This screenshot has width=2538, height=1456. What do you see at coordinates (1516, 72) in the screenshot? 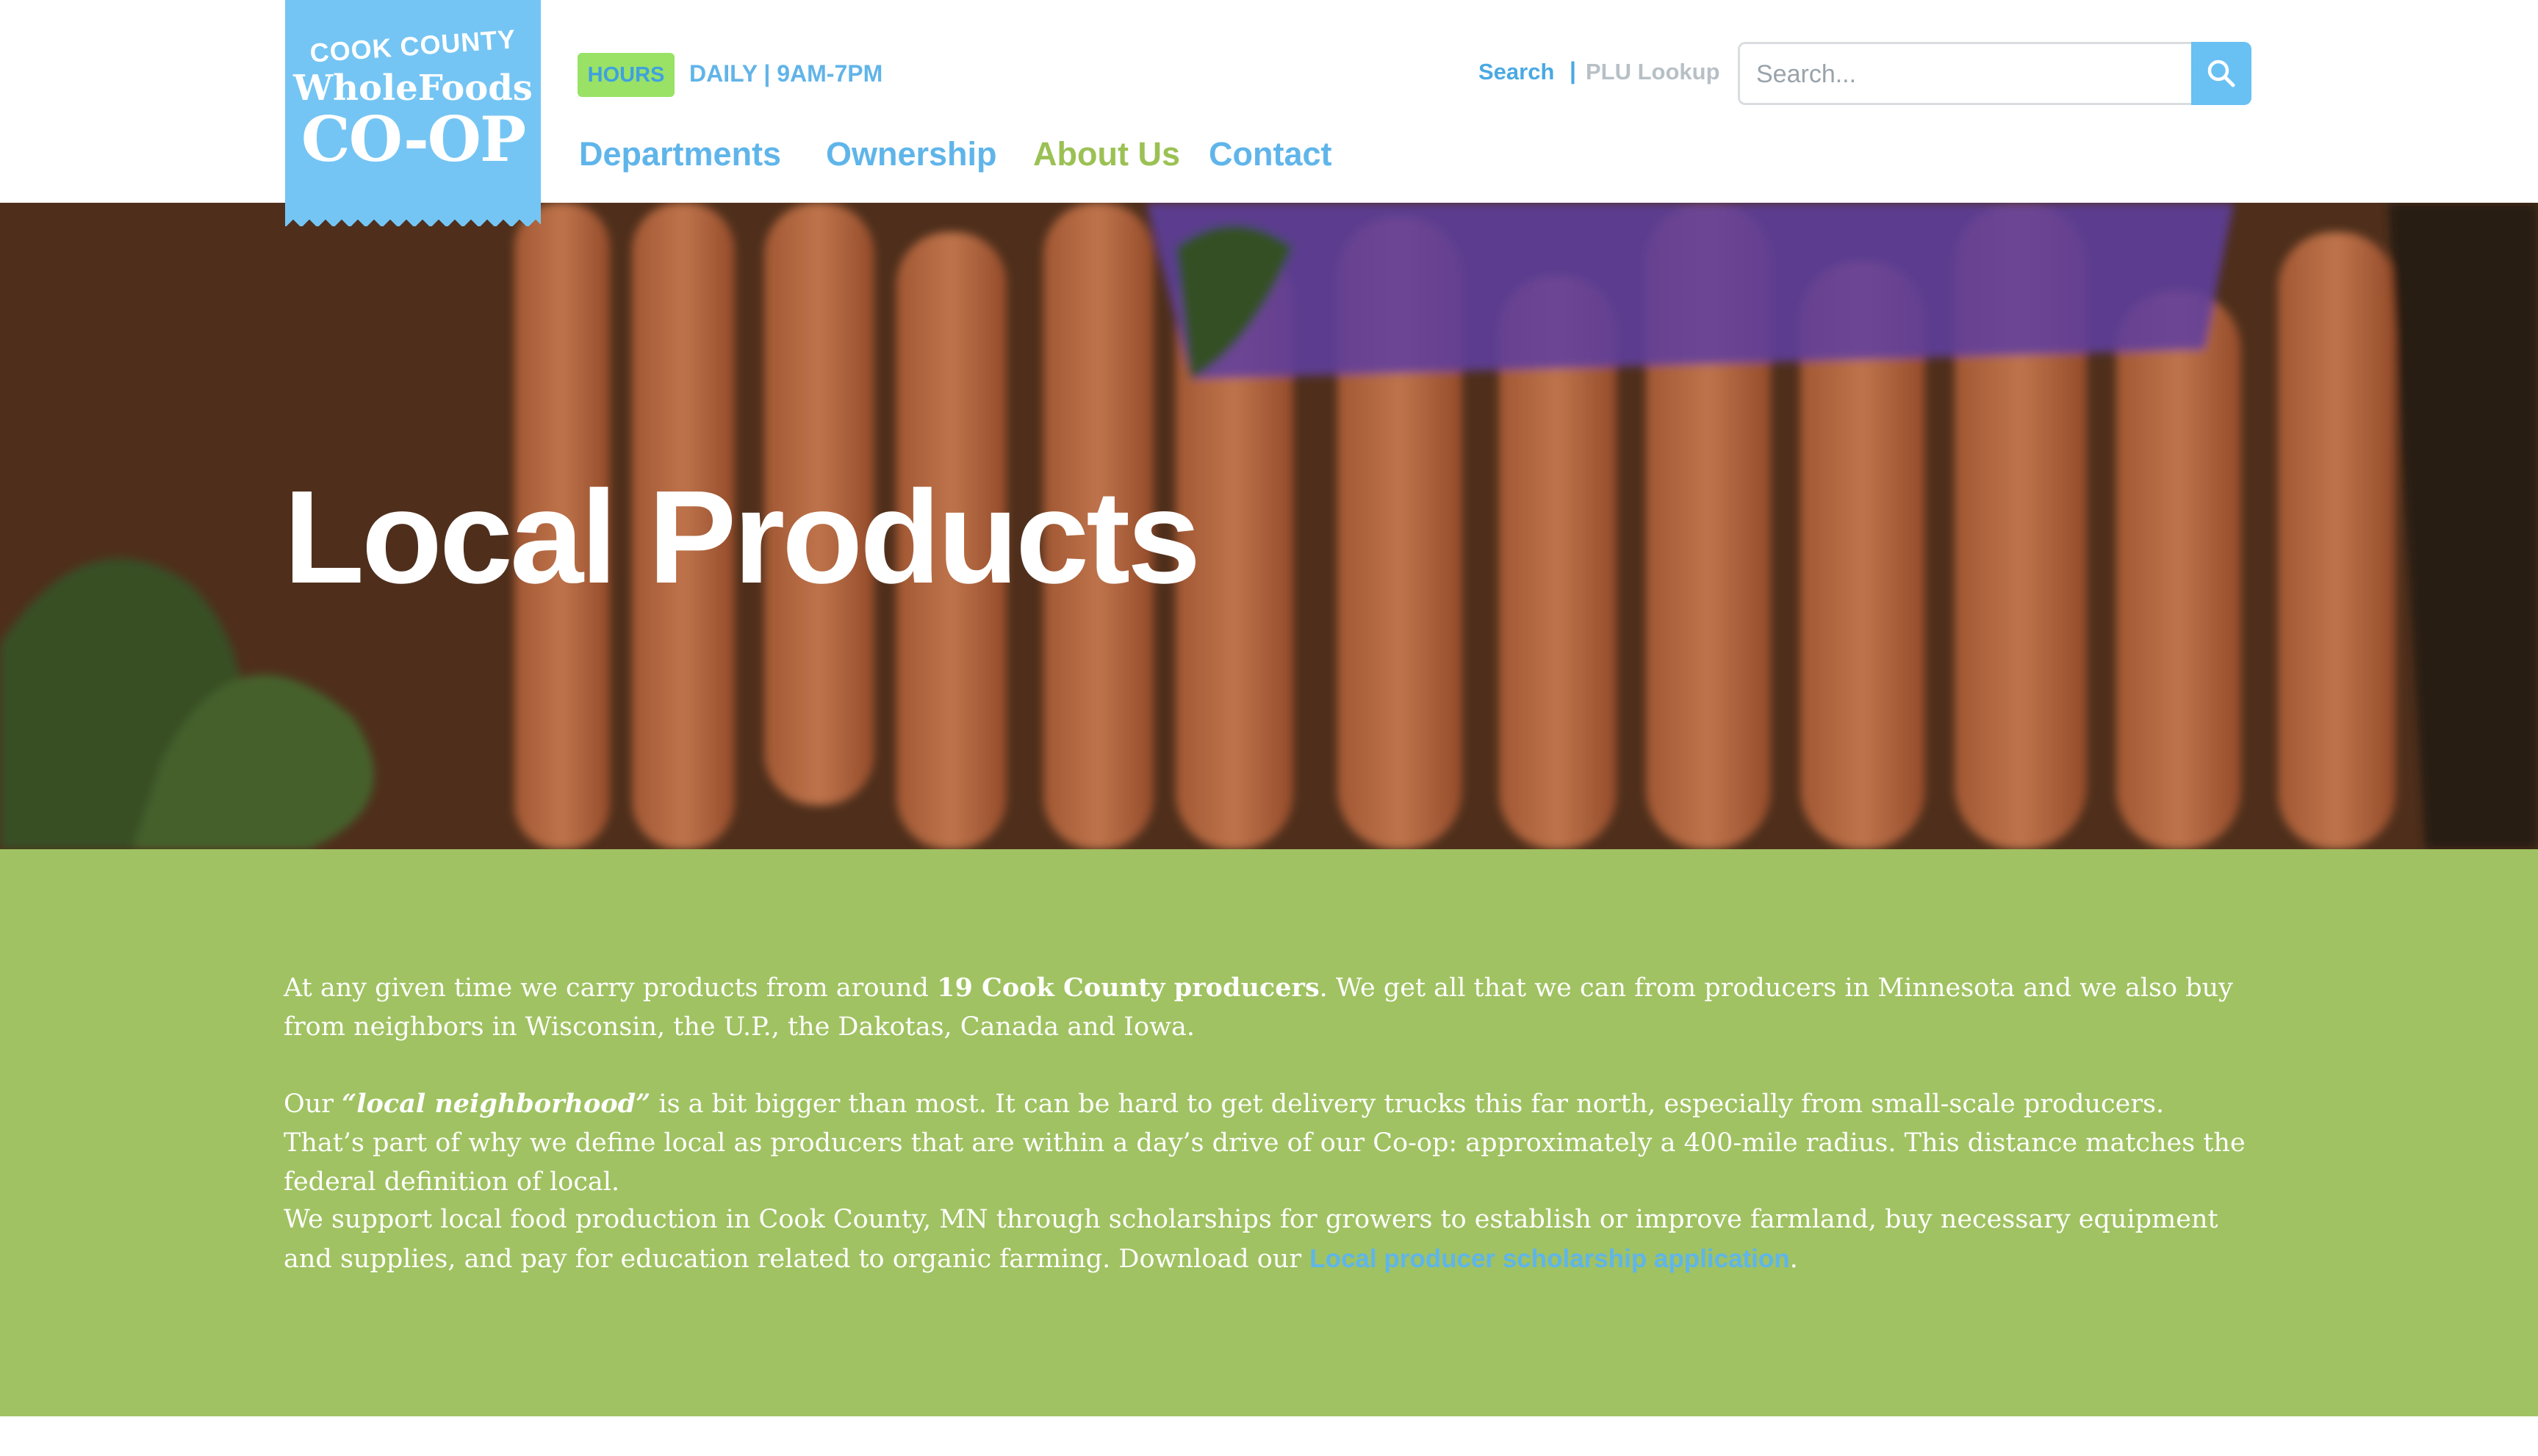
I see `search-link: Search` at bounding box center [1516, 72].